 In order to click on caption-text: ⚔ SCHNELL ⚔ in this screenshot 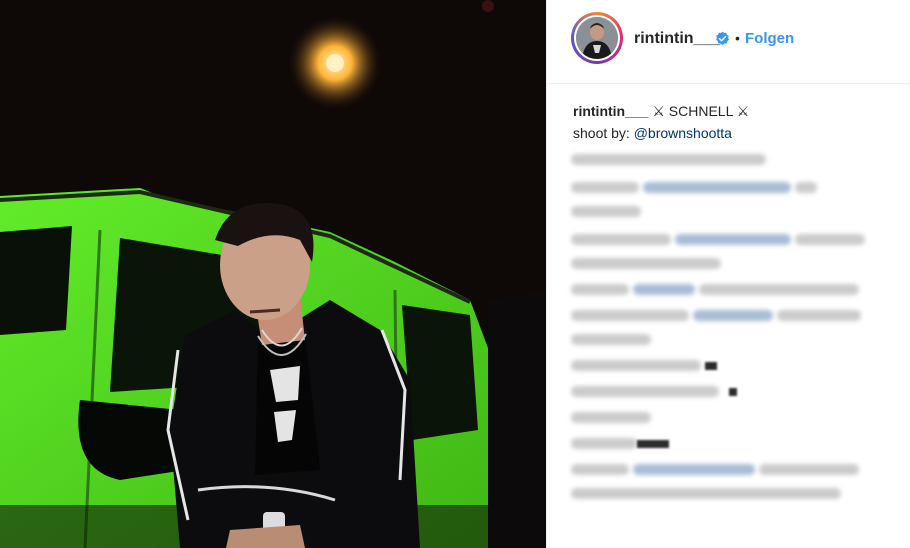, I will do `click(699, 111)`.